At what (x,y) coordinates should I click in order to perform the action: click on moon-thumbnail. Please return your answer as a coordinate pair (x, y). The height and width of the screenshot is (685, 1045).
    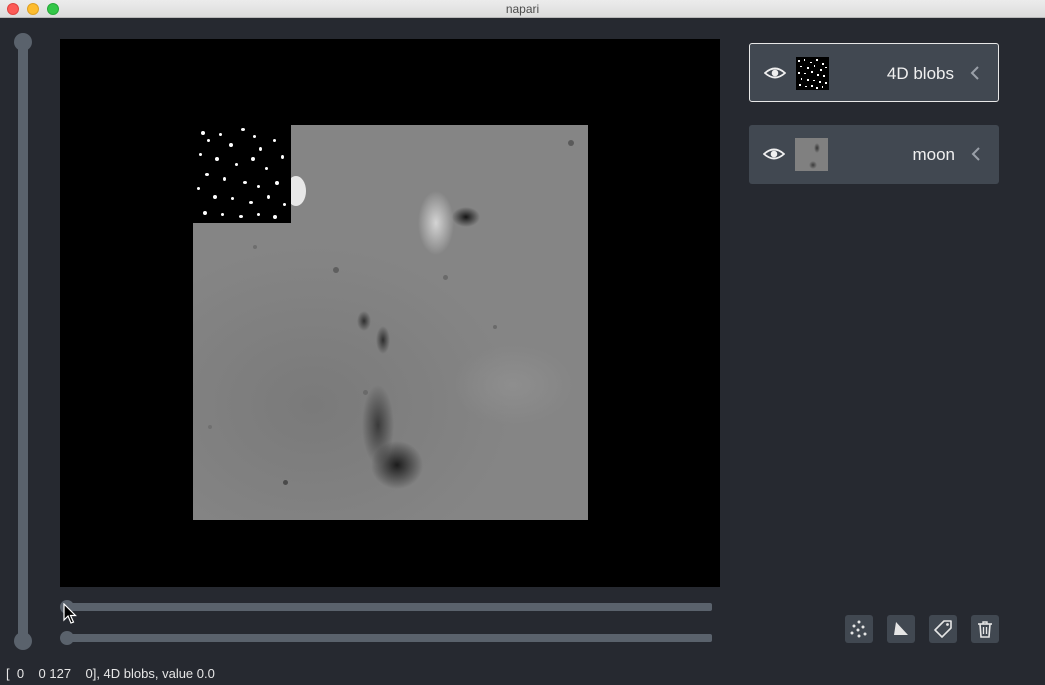
    Looking at the image, I should click on (811, 154).